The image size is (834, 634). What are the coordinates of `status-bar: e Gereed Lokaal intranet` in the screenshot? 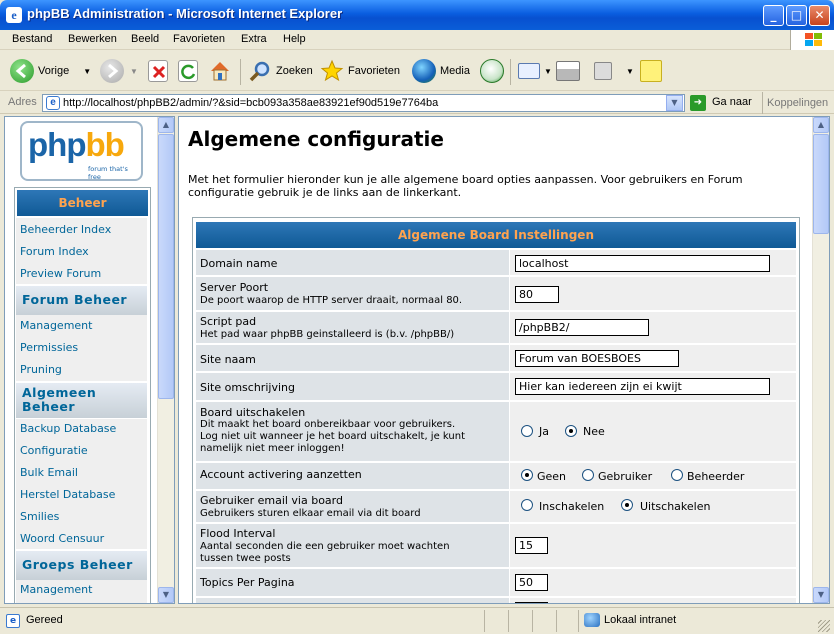 It's located at (417, 620).